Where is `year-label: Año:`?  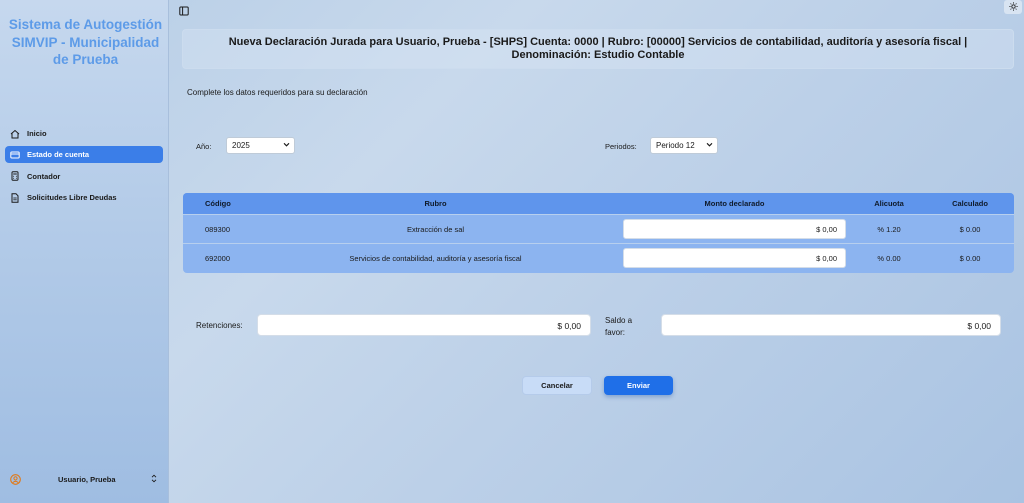 year-label: Año: is located at coordinates (204, 146).